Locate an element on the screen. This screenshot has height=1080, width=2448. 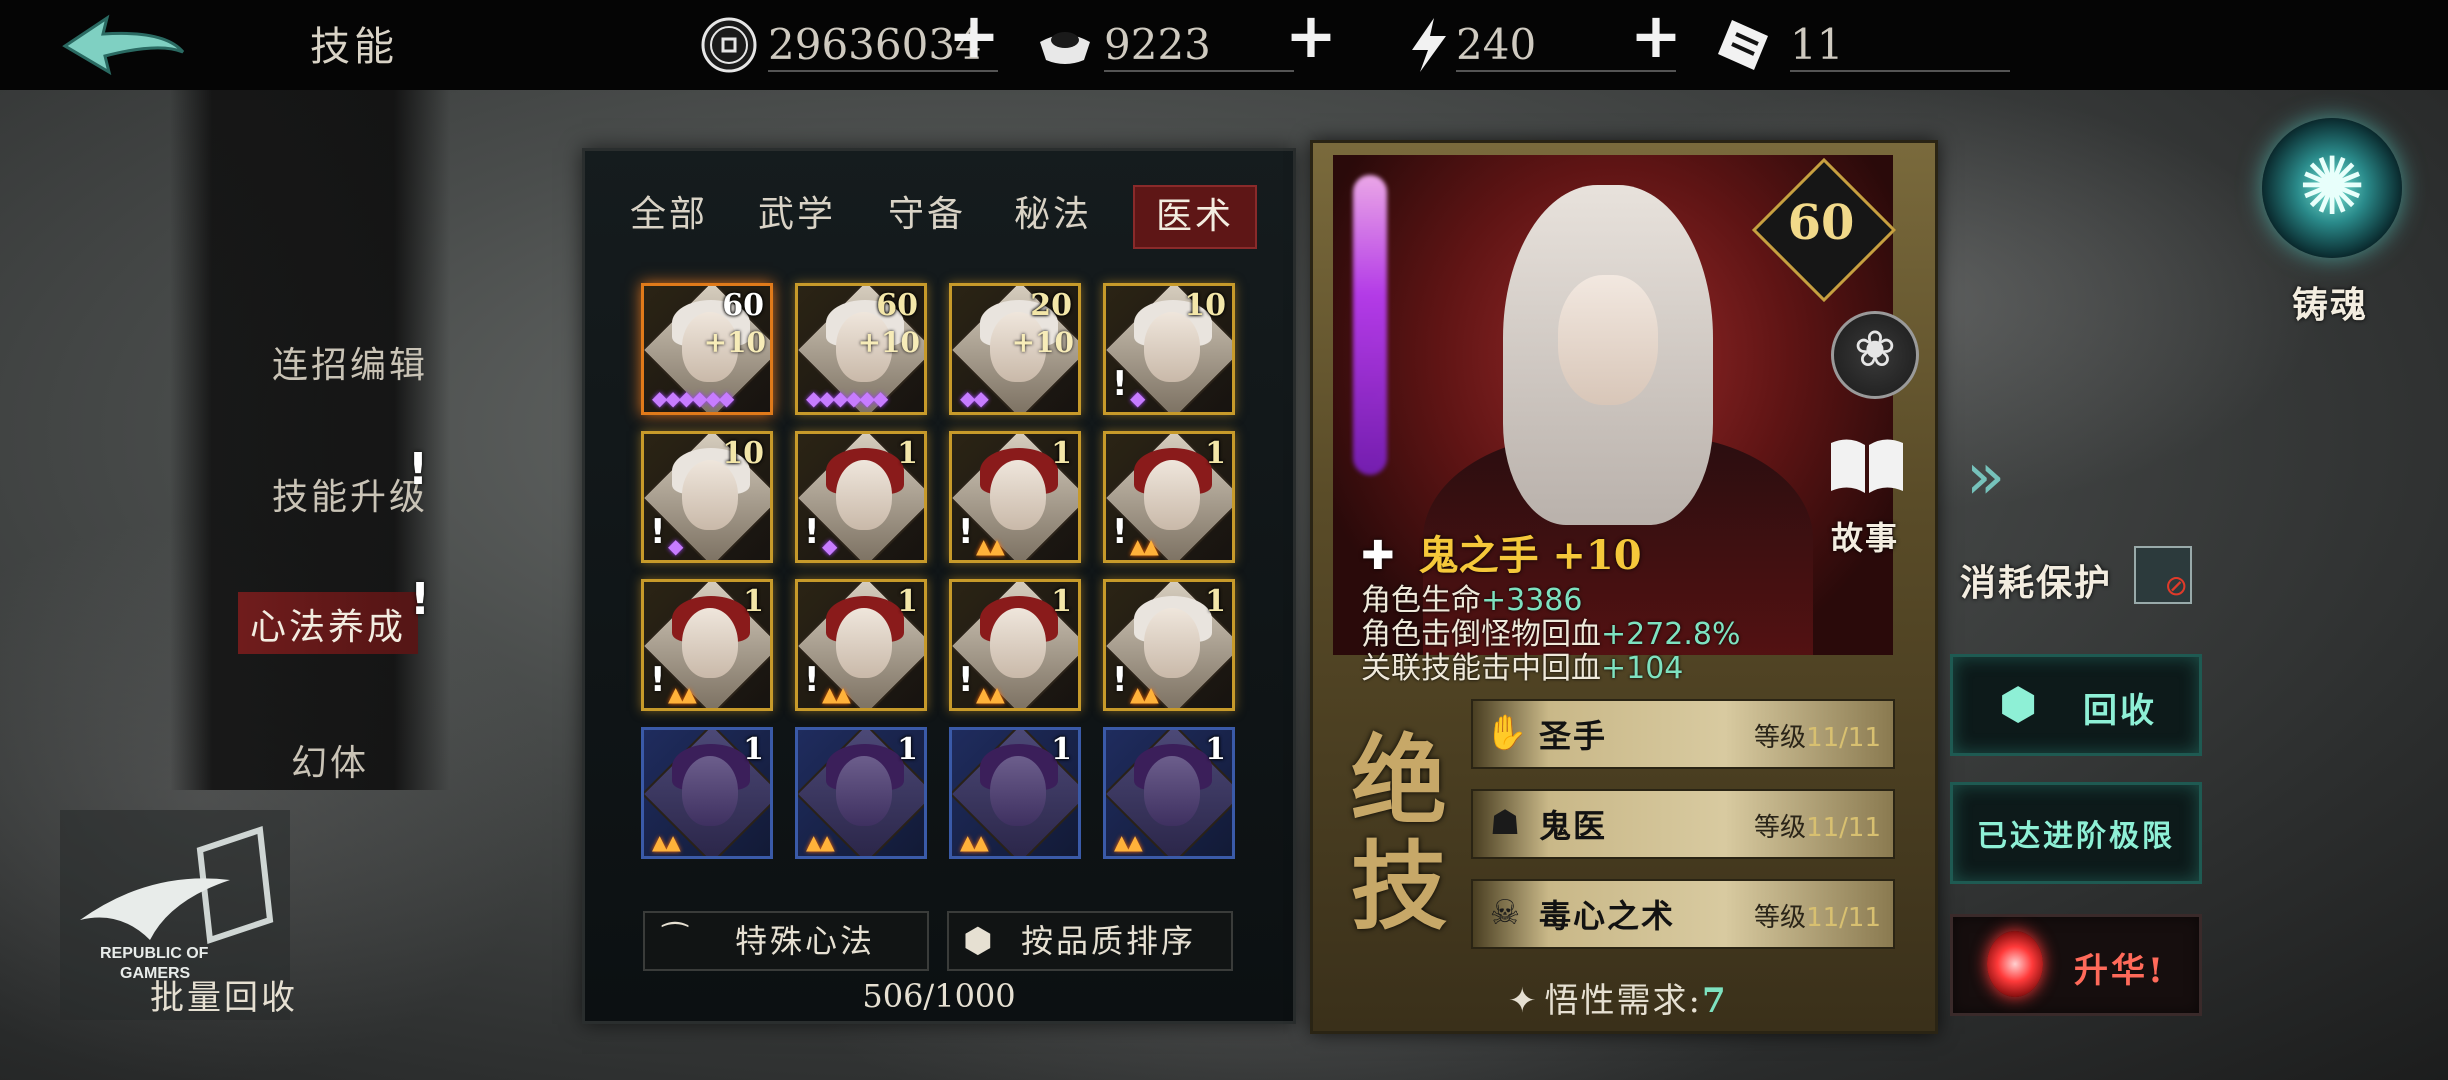
consume-protection-label: 消耗保护 is located at coordinates (2036, 583).